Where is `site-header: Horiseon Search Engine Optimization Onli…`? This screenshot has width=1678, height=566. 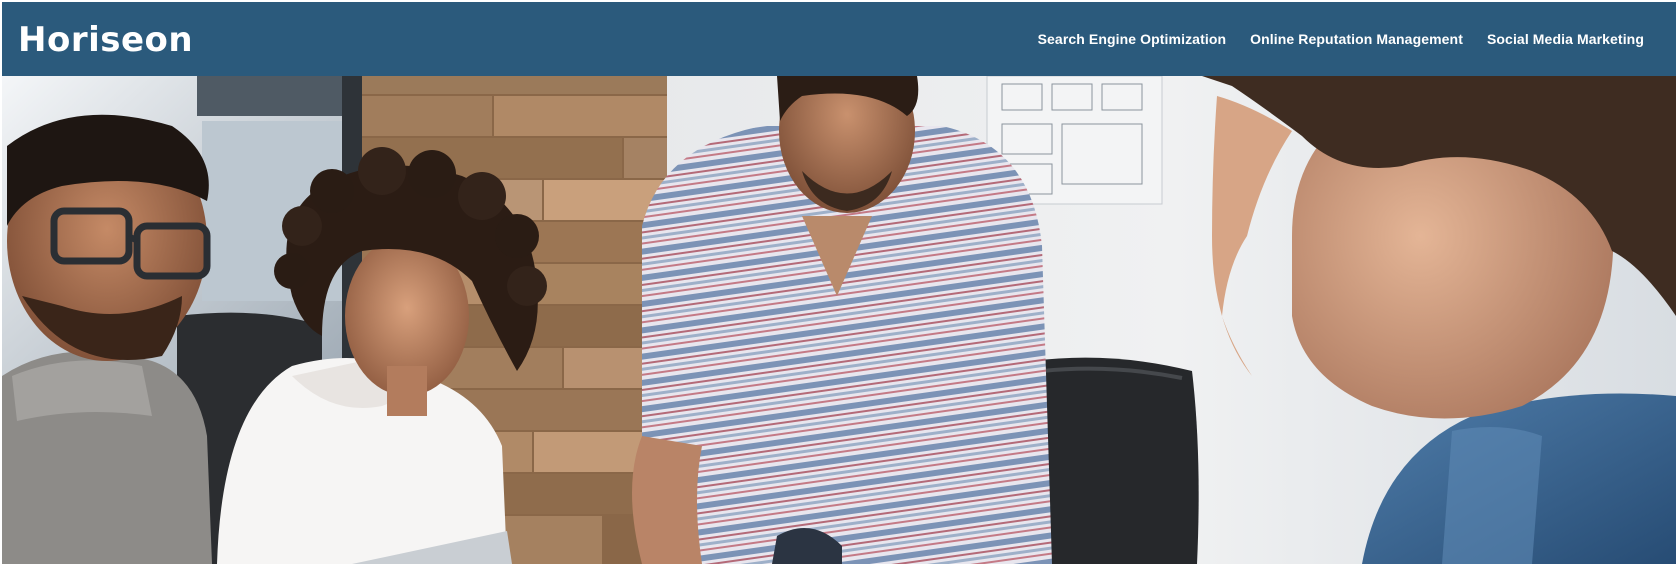 site-header: Horiseon Search Engine Optimization Onli… is located at coordinates (839, 39).